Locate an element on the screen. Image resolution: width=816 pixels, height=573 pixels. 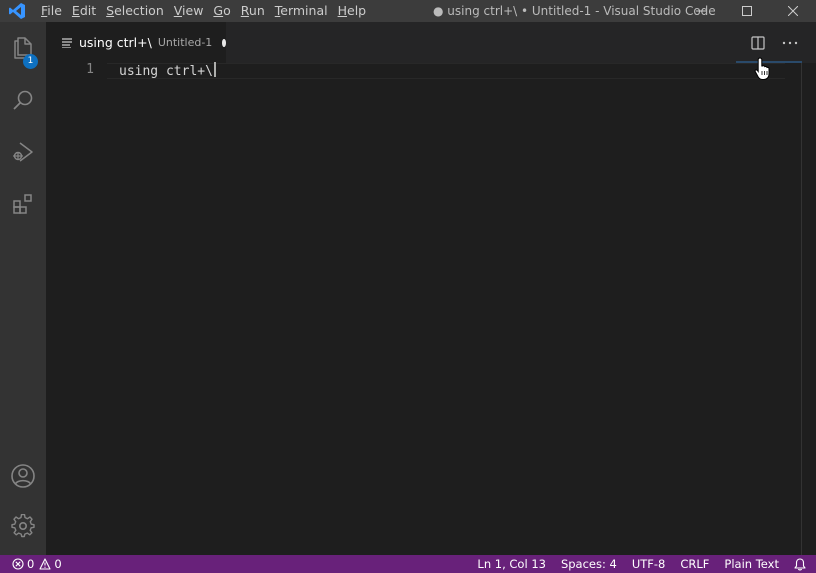
code-line: using ctrl+\ is located at coordinates (167, 71).